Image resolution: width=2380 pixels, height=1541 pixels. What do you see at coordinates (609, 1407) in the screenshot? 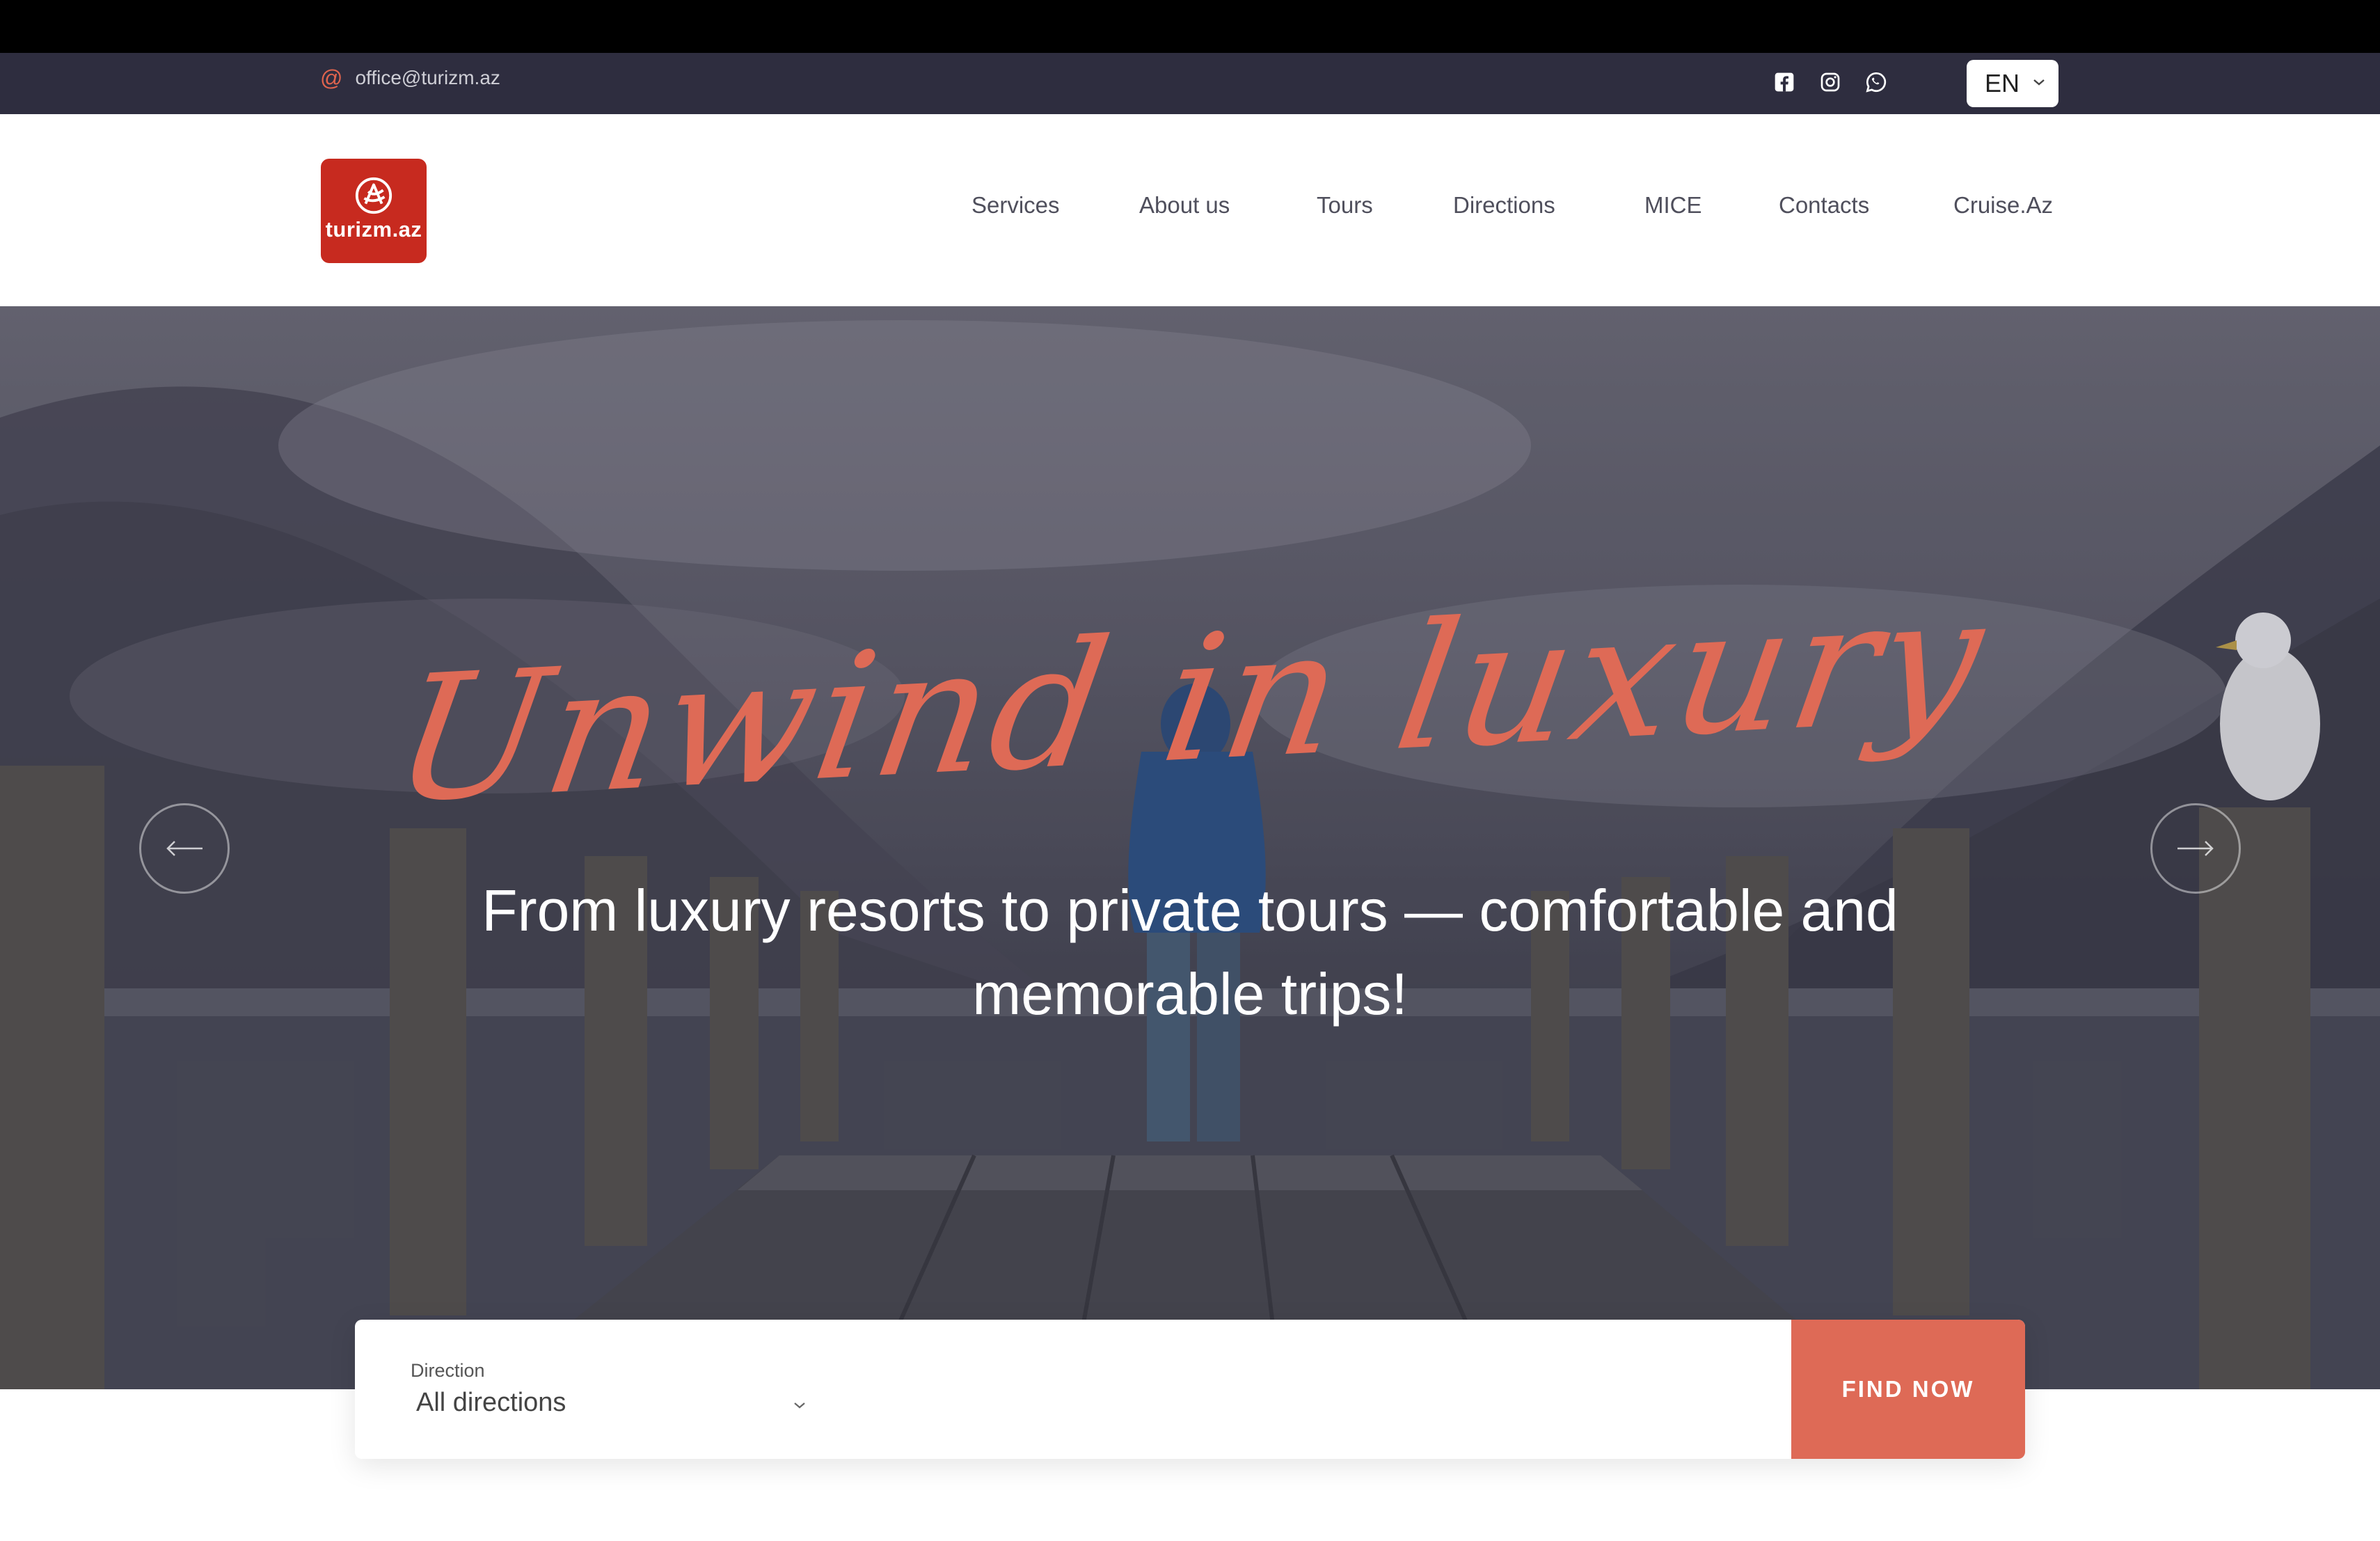
I see `direction-select: All directions` at bounding box center [609, 1407].